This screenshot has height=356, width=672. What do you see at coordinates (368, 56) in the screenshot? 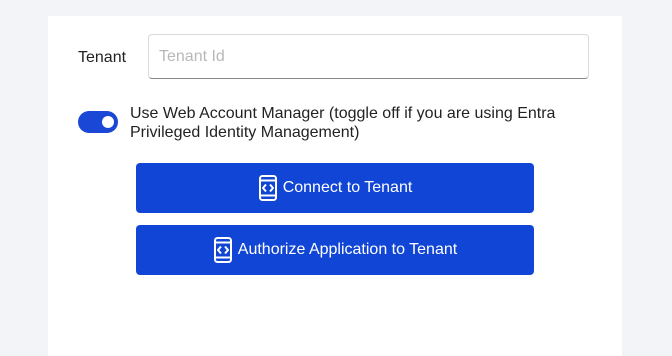
I see `tenant-id-input` at bounding box center [368, 56].